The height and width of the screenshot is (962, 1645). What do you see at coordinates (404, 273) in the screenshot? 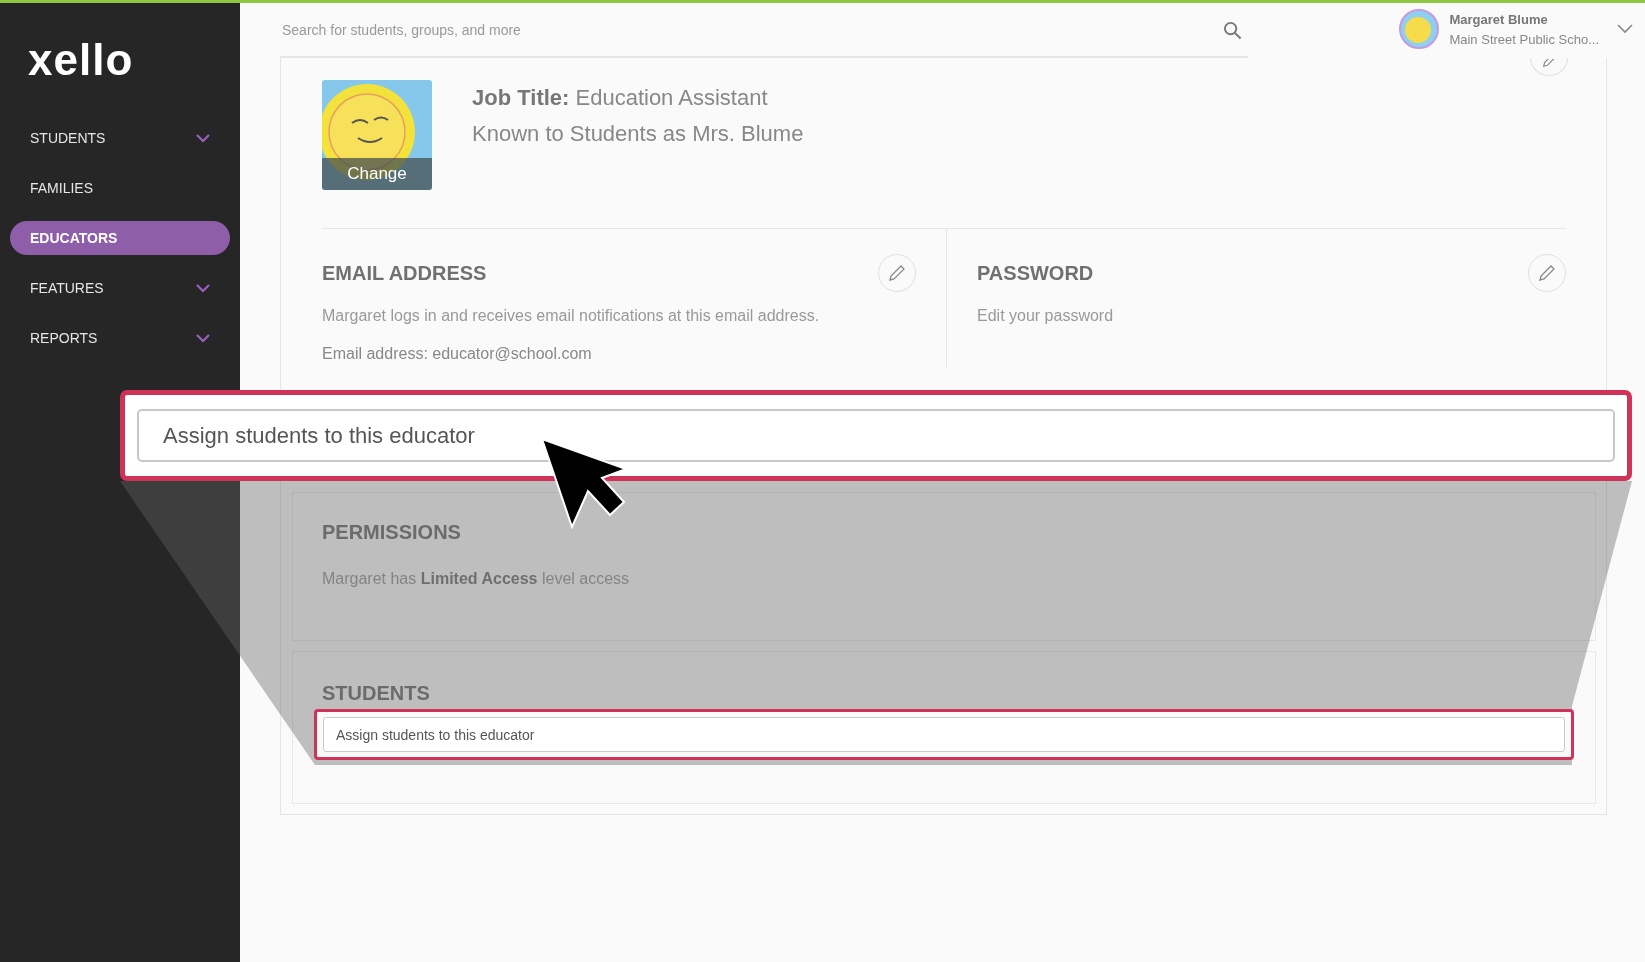
I see `section-title: EMAIL ADDRESS` at bounding box center [404, 273].